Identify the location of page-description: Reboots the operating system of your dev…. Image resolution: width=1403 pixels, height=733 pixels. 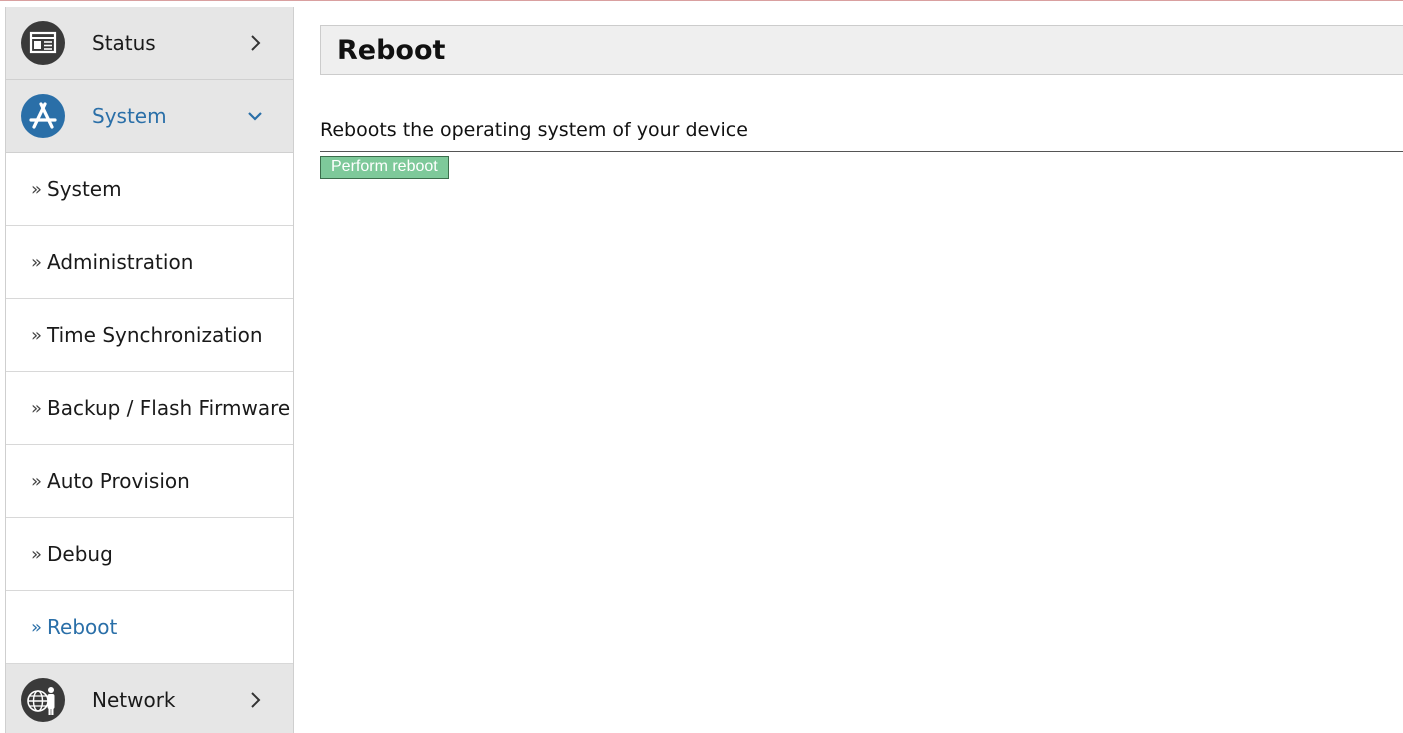
(861, 135).